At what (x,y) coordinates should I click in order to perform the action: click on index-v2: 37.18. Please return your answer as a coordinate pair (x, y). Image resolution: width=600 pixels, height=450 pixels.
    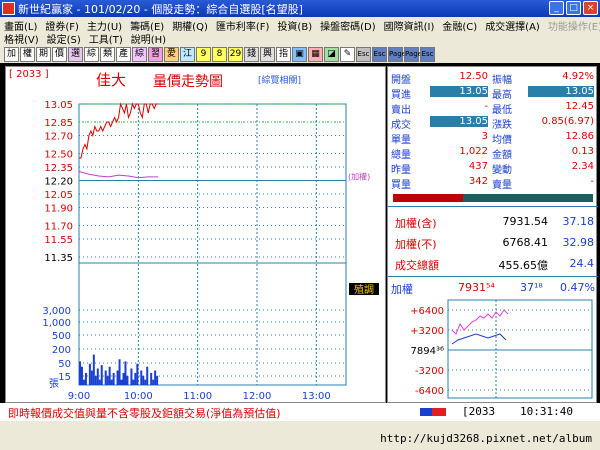
    Looking at the image, I should click on (578, 221).